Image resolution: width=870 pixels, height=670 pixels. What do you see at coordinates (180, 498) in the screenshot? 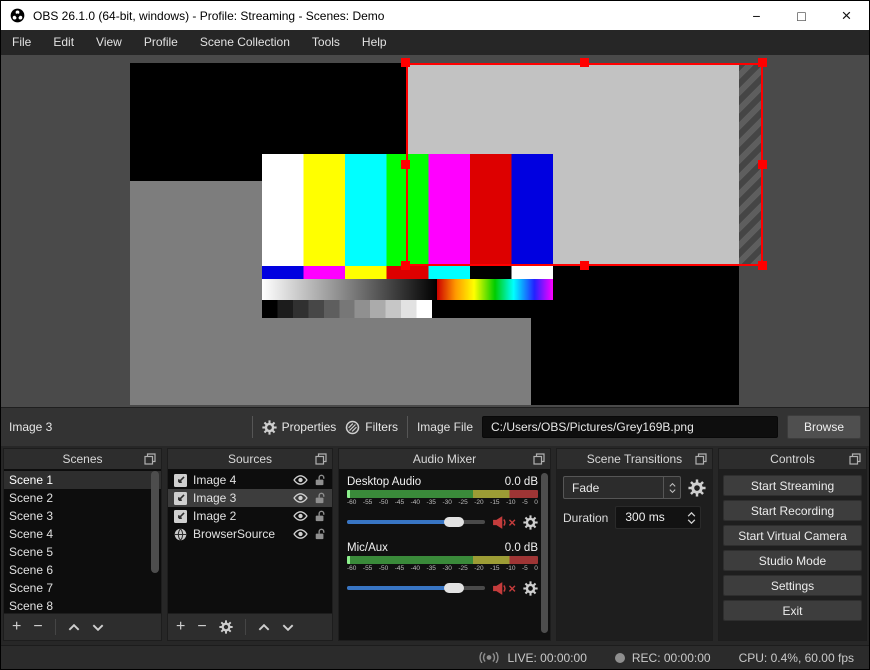
I see `image-source-icon` at bounding box center [180, 498].